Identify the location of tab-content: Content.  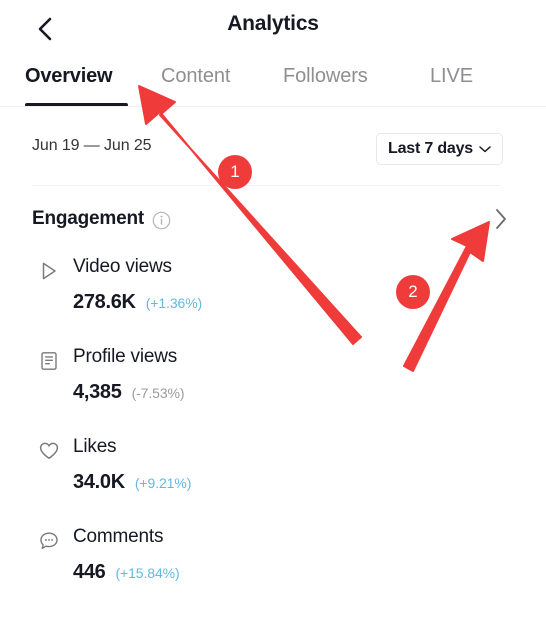
(195, 76).